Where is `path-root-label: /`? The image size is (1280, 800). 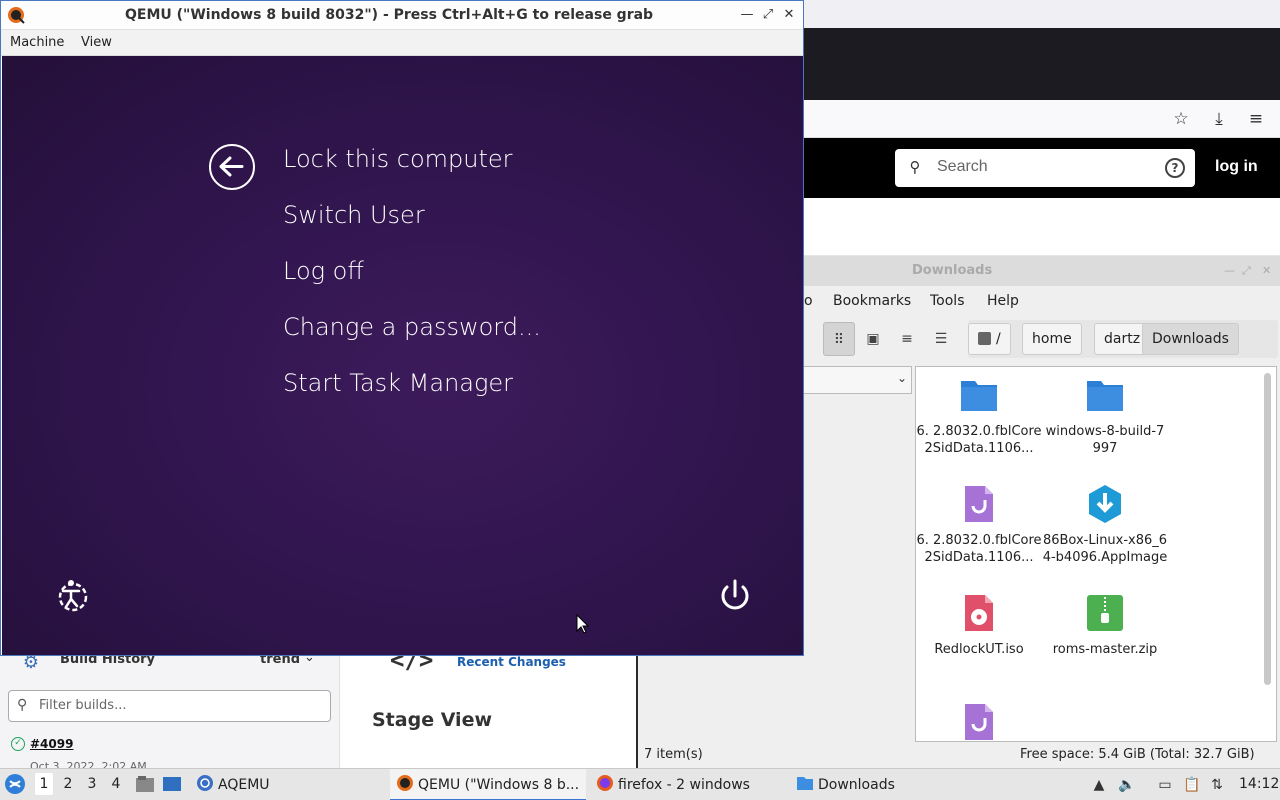
path-root-label: / is located at coordinates (998, 339).